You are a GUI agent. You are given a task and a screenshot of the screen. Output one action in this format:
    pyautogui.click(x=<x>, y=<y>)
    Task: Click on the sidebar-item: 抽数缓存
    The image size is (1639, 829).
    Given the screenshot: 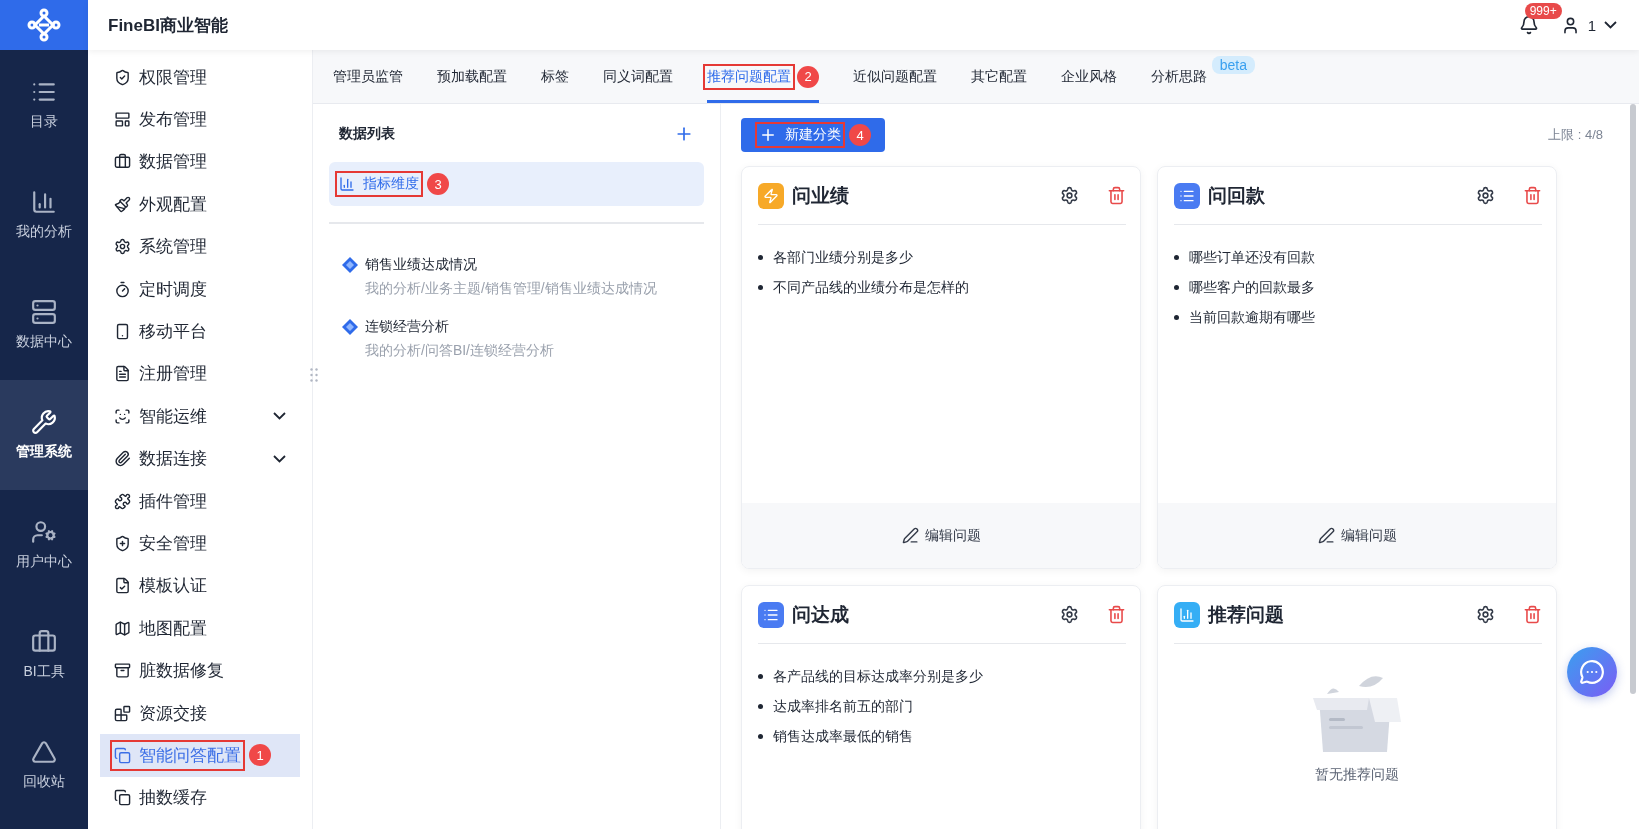 What is the action you would take?
    pyautogui.click(x=200, y=798)
    